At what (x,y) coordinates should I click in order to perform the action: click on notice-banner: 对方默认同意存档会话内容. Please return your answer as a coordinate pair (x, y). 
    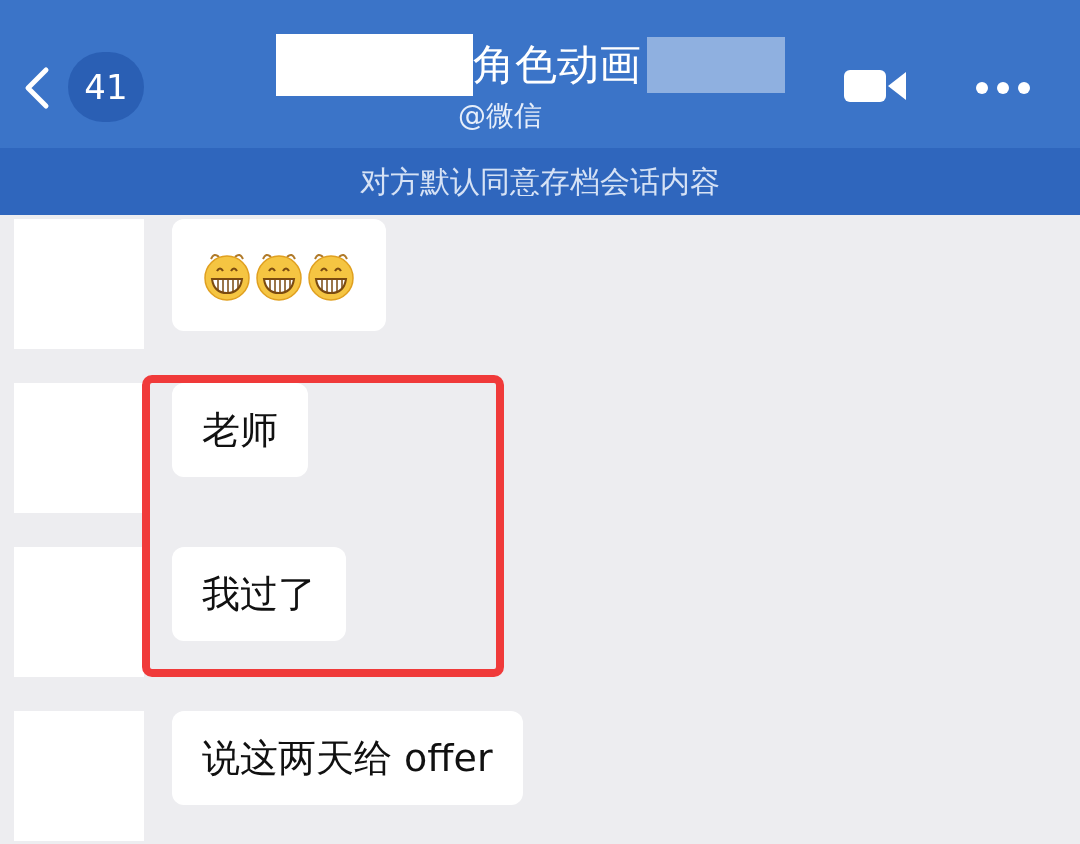
    Looking at the image, I should click on (540, 181).